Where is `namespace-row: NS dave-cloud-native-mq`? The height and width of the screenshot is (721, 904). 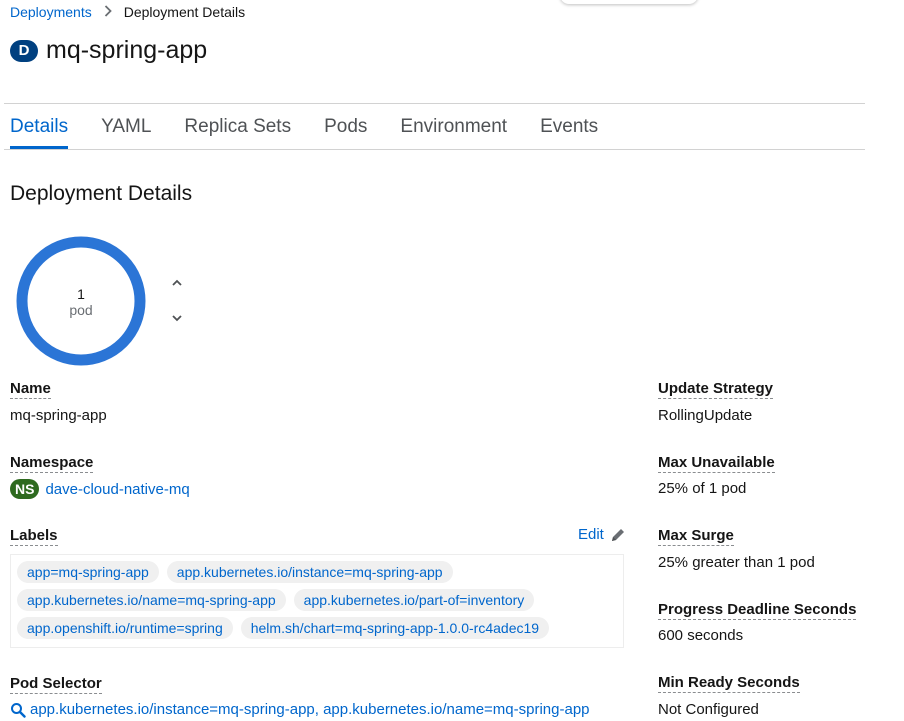 namespace-row: NS dave-cloud-native-mq is located at coordinates (100, 489).